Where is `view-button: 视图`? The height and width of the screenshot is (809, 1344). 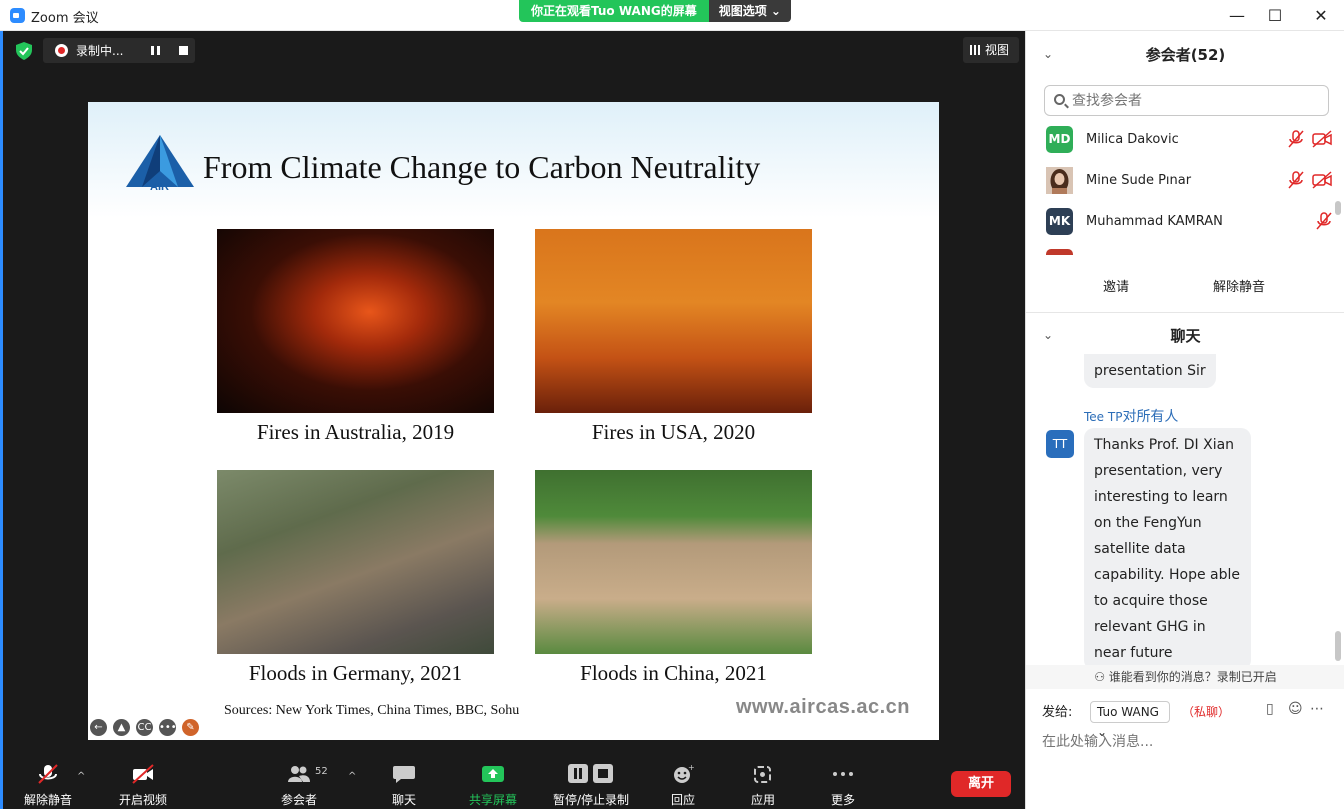
view-button: 视图 is located at coordinates (991, 50).